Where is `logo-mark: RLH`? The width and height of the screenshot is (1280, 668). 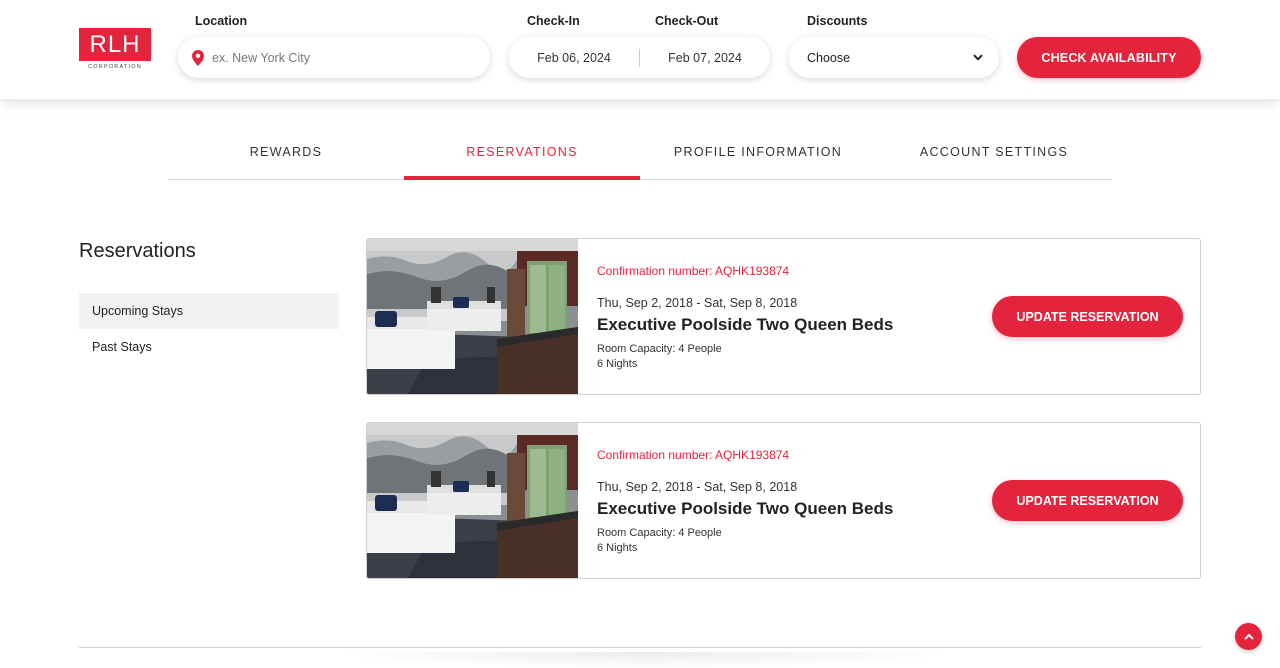
logo-mark: RLH is located at coordinates (115, 44).